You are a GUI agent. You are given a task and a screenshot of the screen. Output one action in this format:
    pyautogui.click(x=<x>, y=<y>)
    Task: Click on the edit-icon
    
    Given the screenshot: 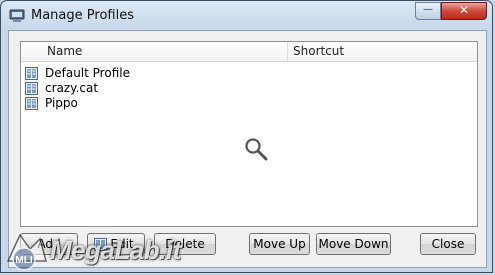 What is the action you would take?
    pyautogui.click(x=100, y=244)
    